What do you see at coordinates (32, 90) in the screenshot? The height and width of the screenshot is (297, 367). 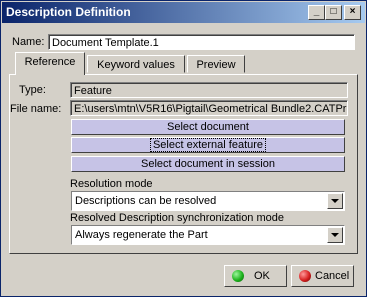 I see `type-label: Type:` at bounding box center [32, 90].